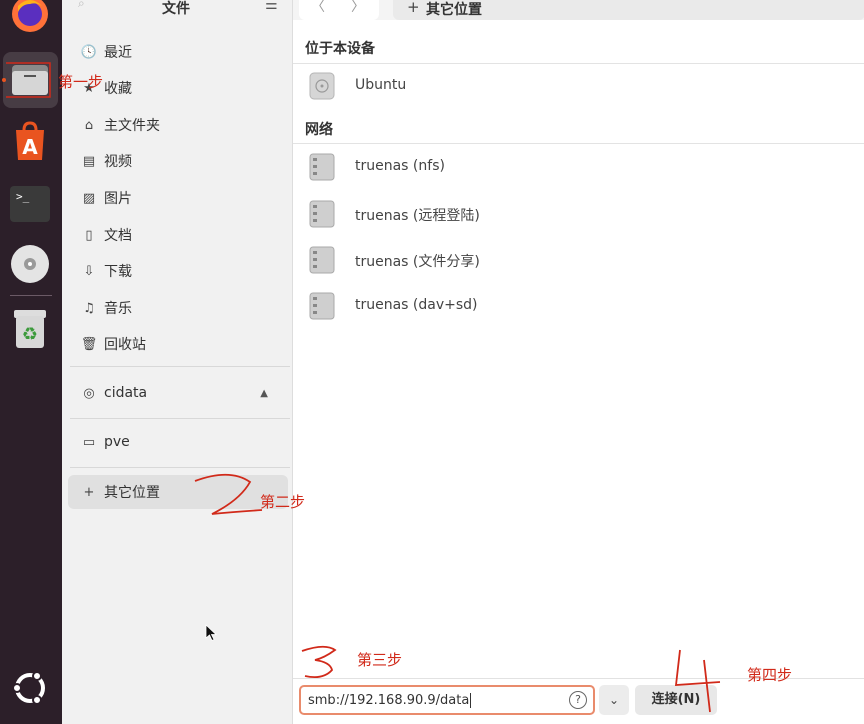  I want to click on step-four-label: 第四步, so click(770, 675).